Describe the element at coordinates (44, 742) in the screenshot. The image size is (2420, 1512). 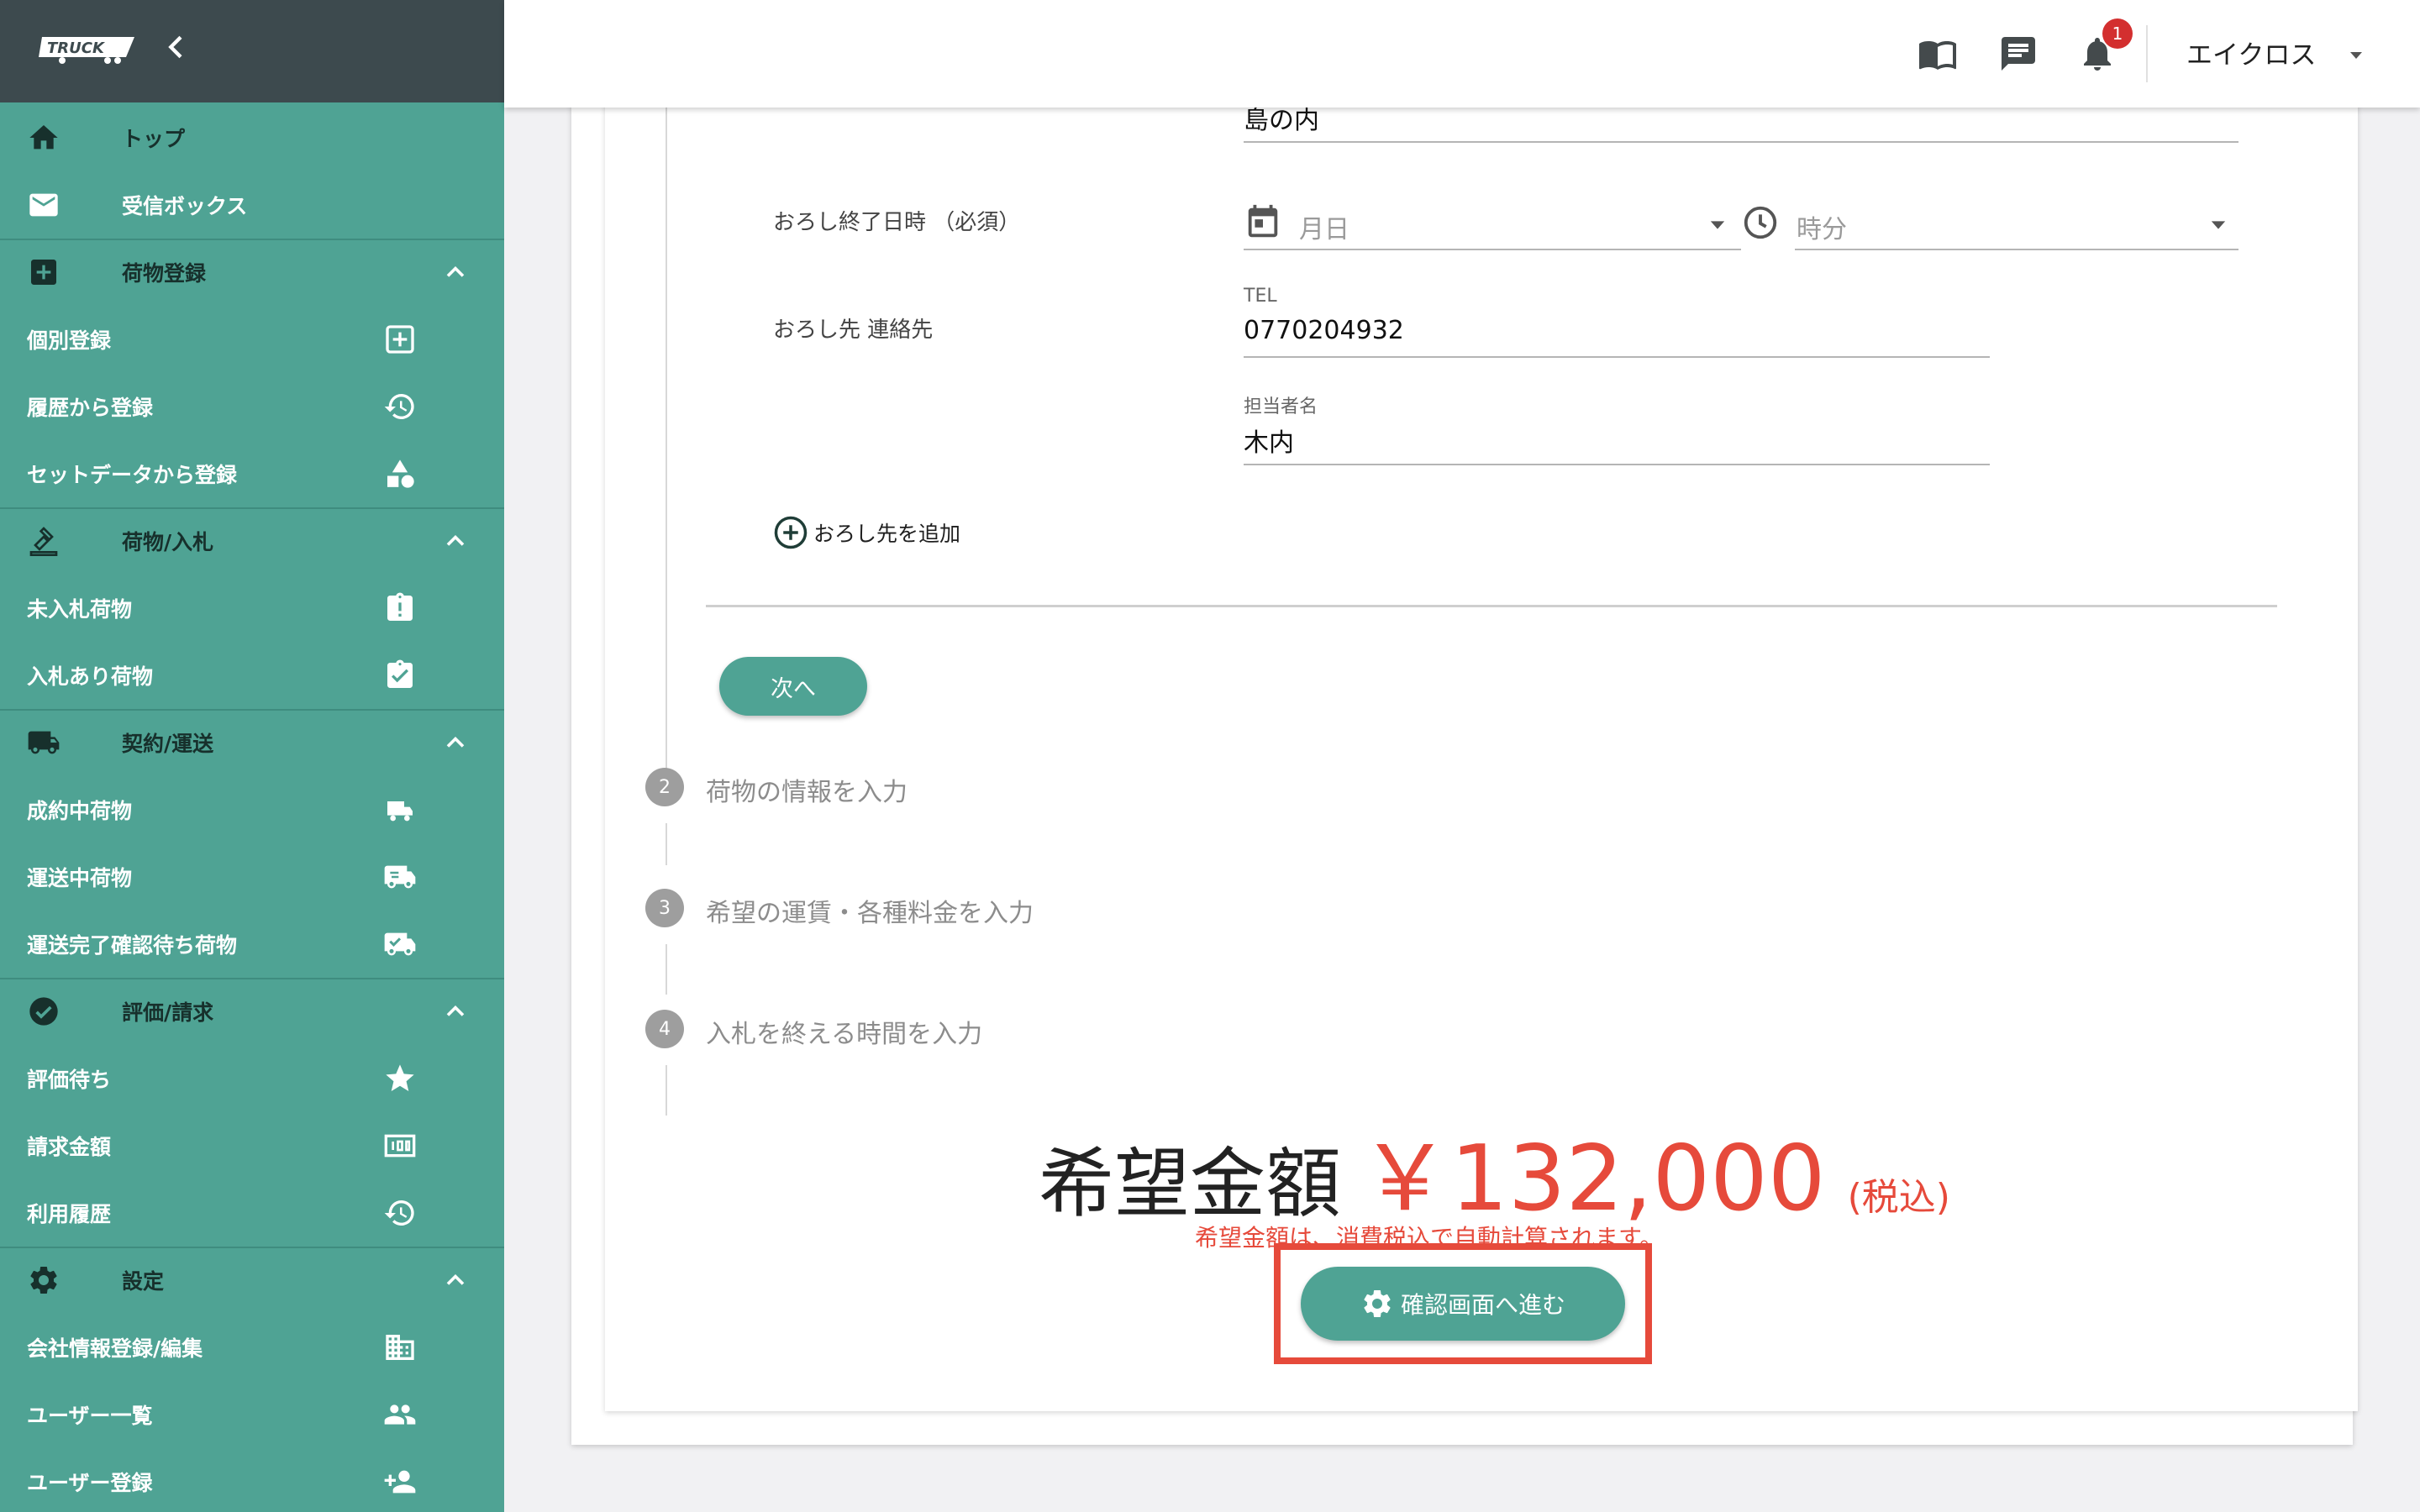
I see `truck-icon` at that location.